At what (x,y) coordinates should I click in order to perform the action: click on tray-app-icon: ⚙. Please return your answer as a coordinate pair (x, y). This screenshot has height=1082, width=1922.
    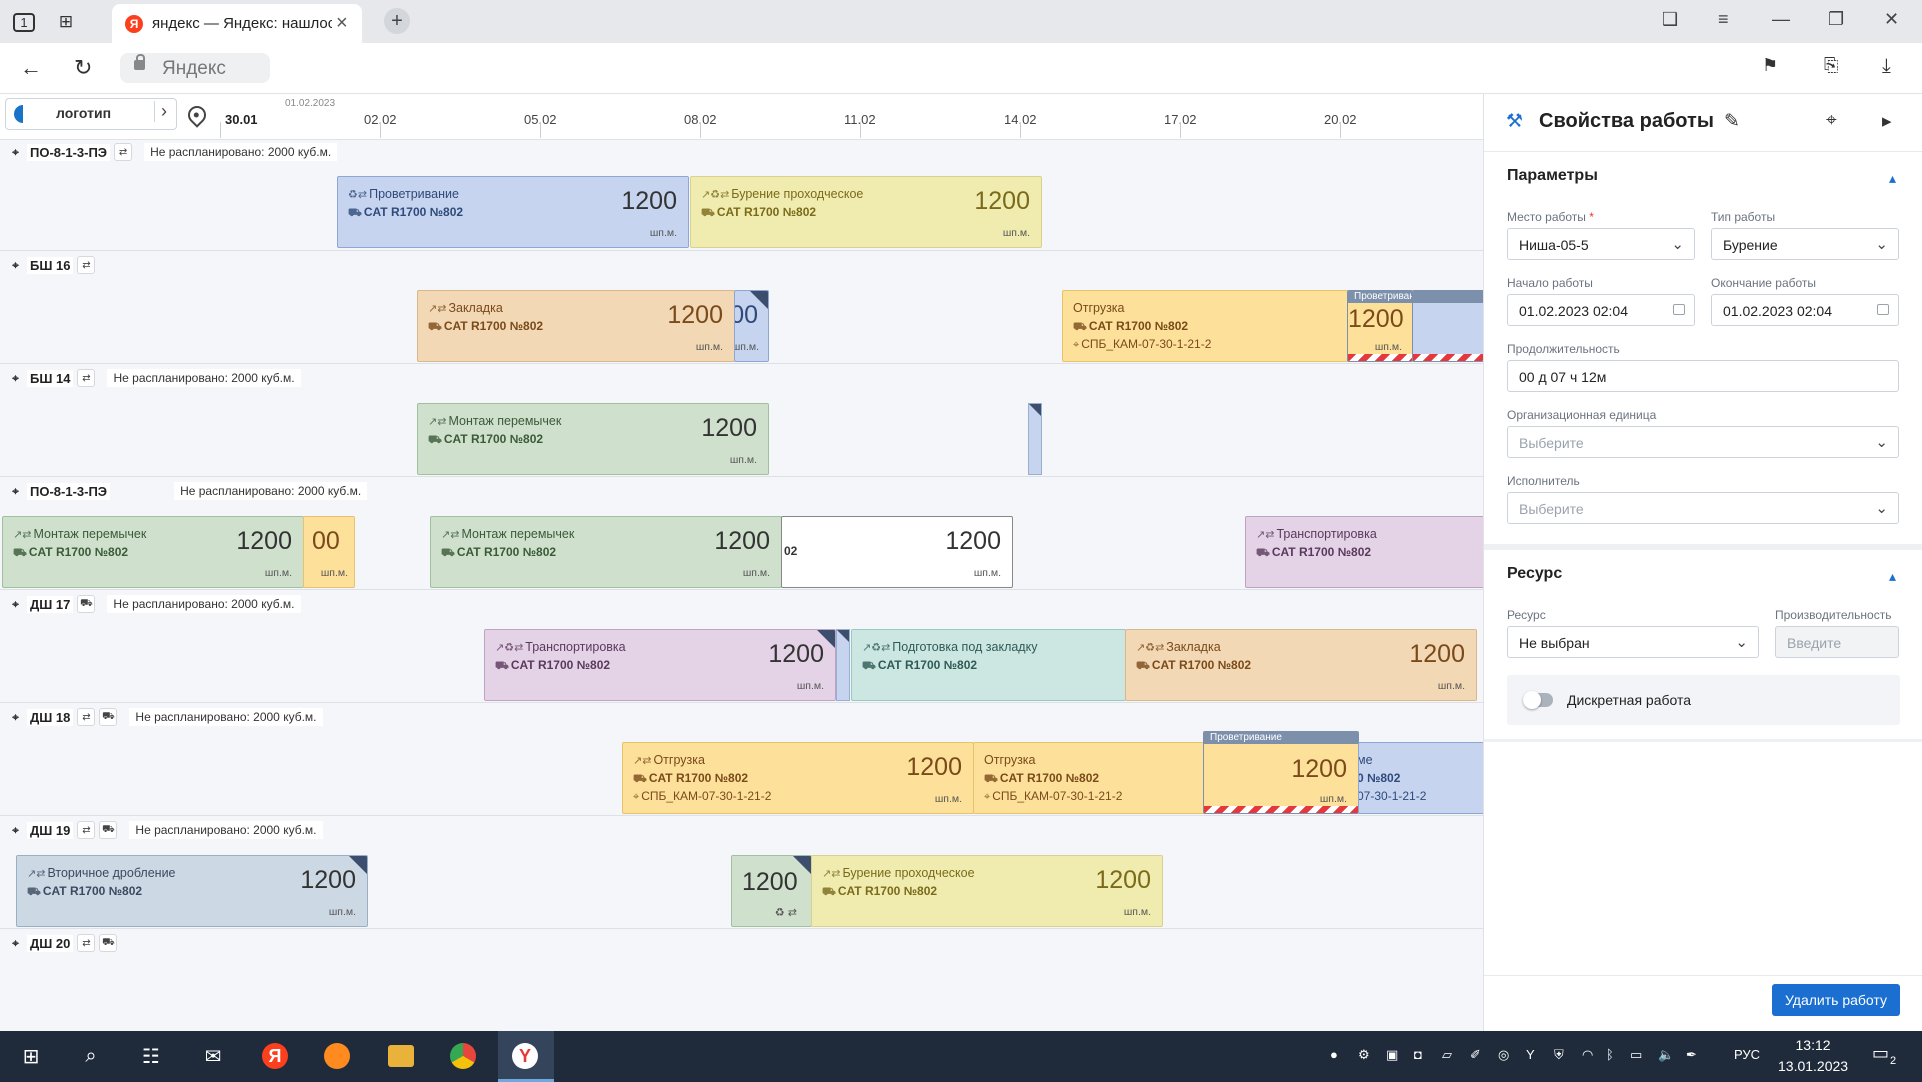
    Looking at the image, I should click on (1364, 1055).